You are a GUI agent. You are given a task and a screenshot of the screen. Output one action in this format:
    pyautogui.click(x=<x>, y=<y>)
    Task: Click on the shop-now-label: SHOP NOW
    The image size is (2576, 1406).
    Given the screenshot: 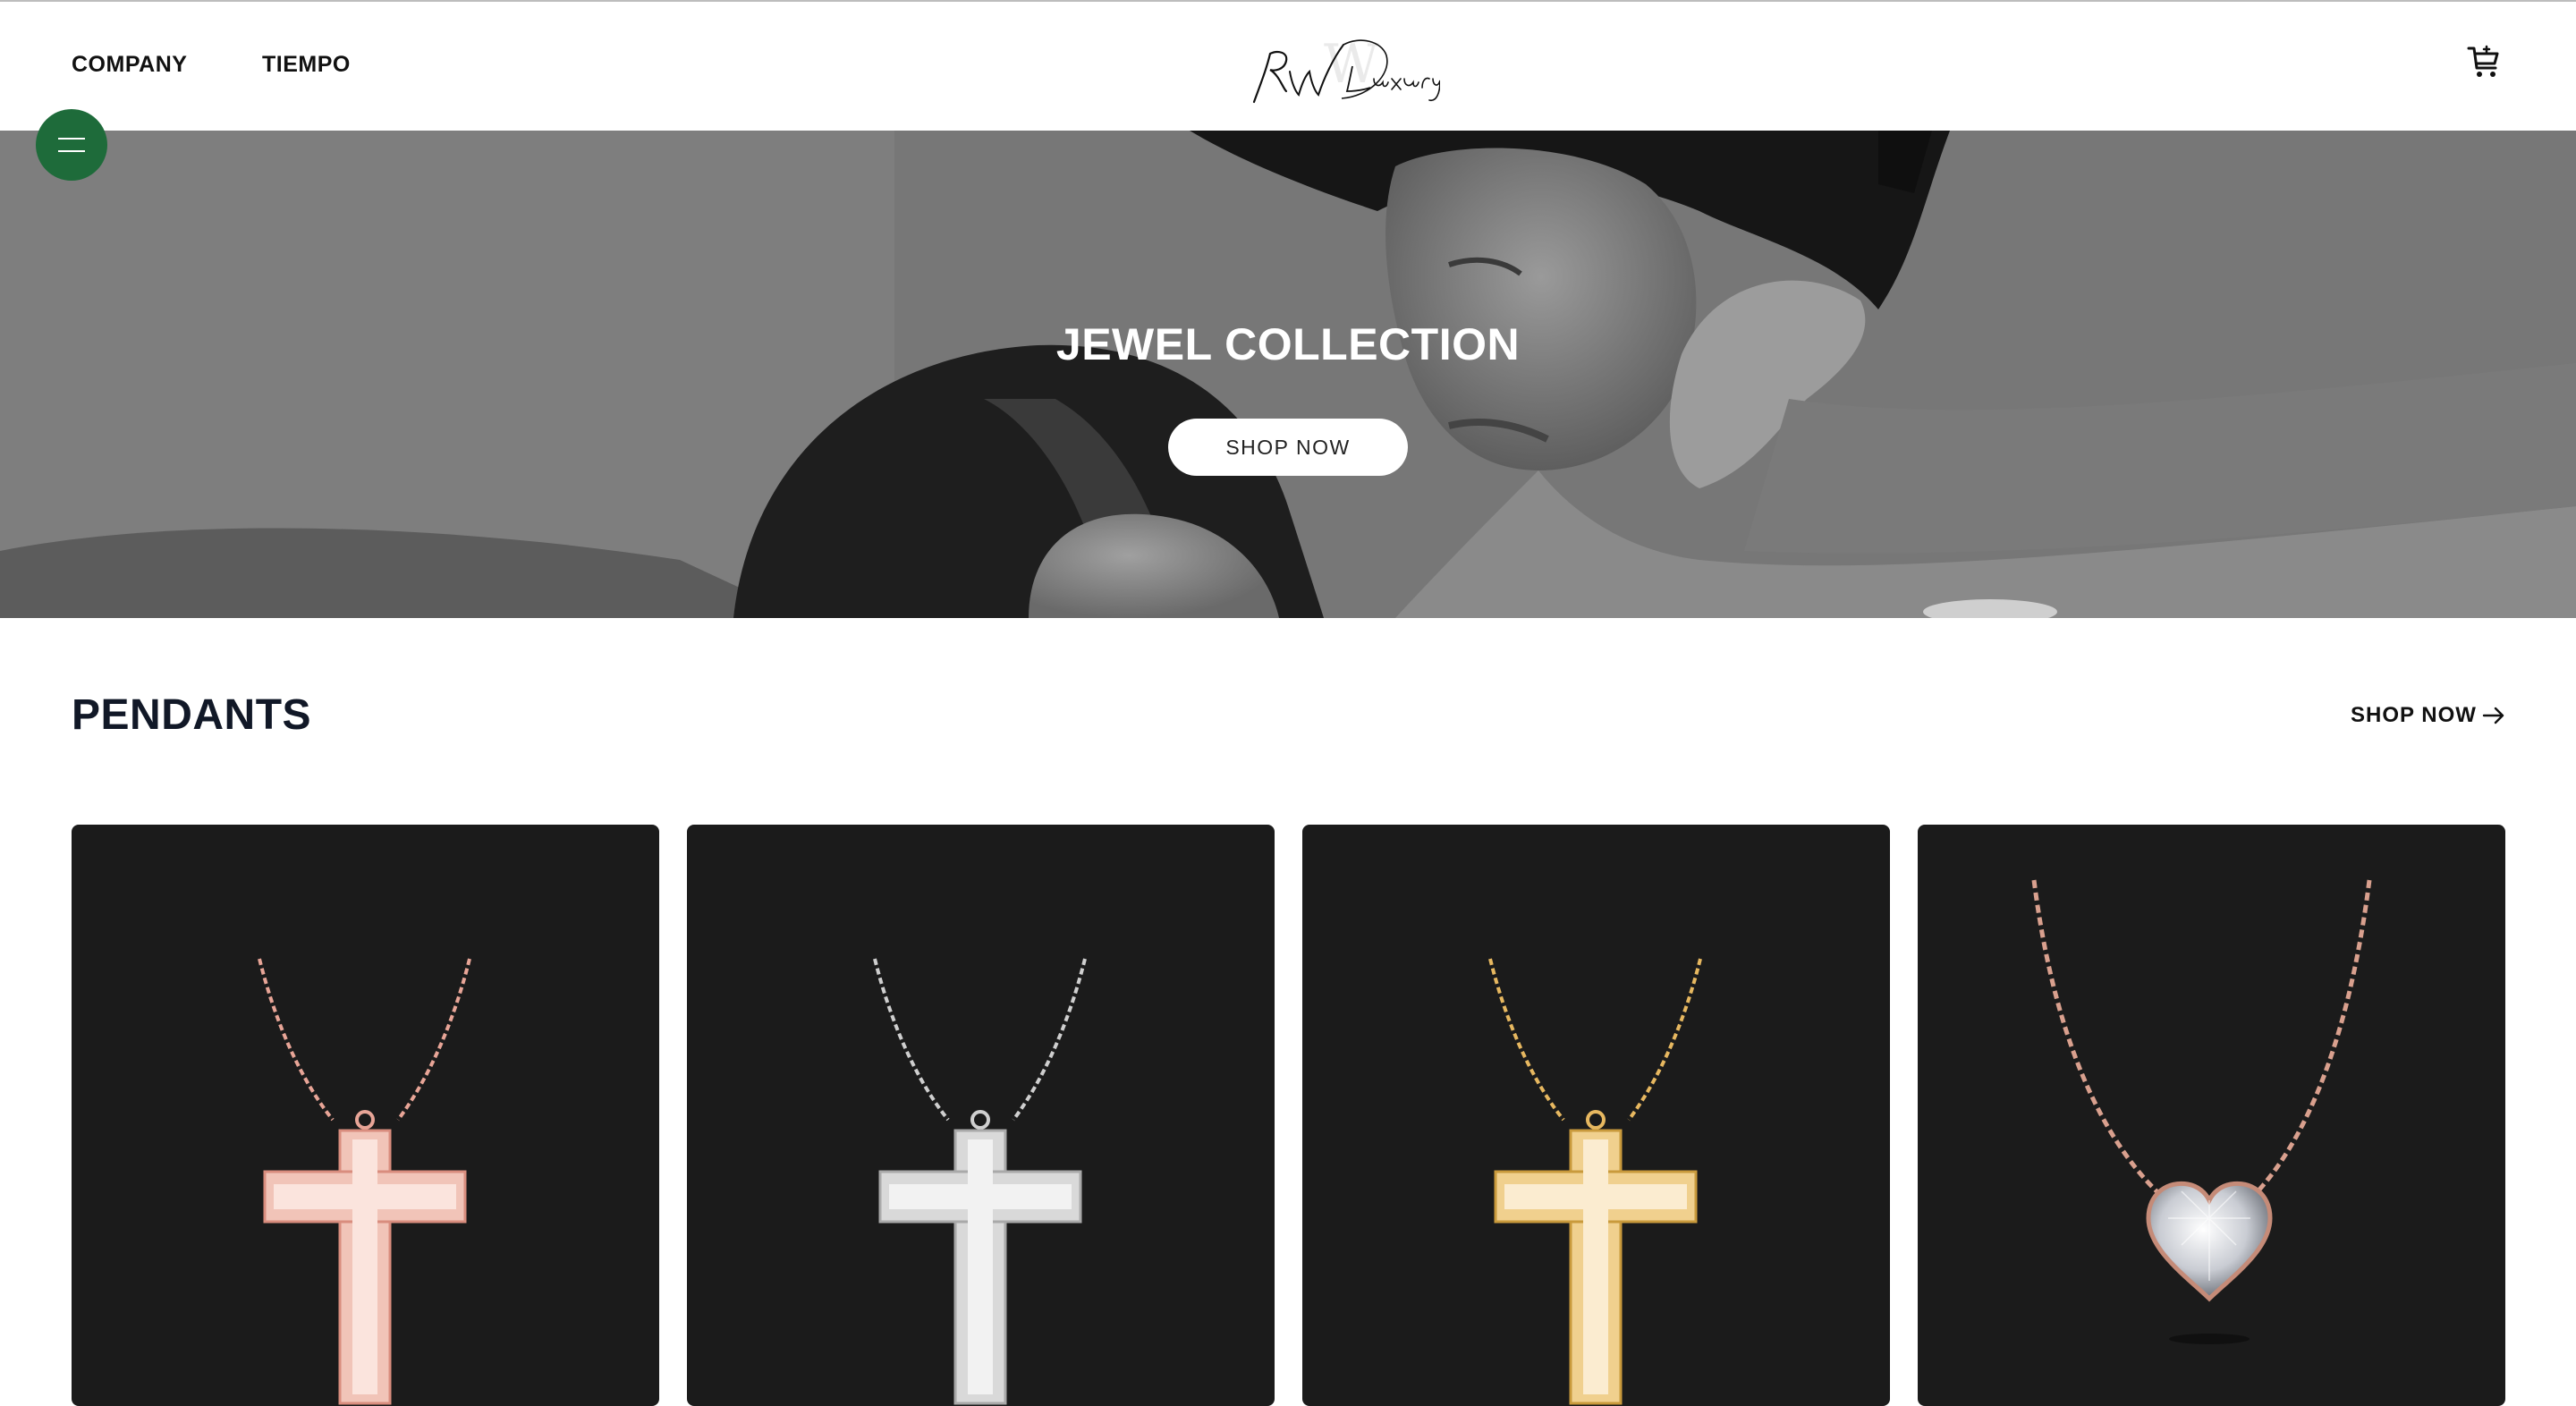 What is the action you would take?
    pyautogui.click(x=2414, y=715)
    